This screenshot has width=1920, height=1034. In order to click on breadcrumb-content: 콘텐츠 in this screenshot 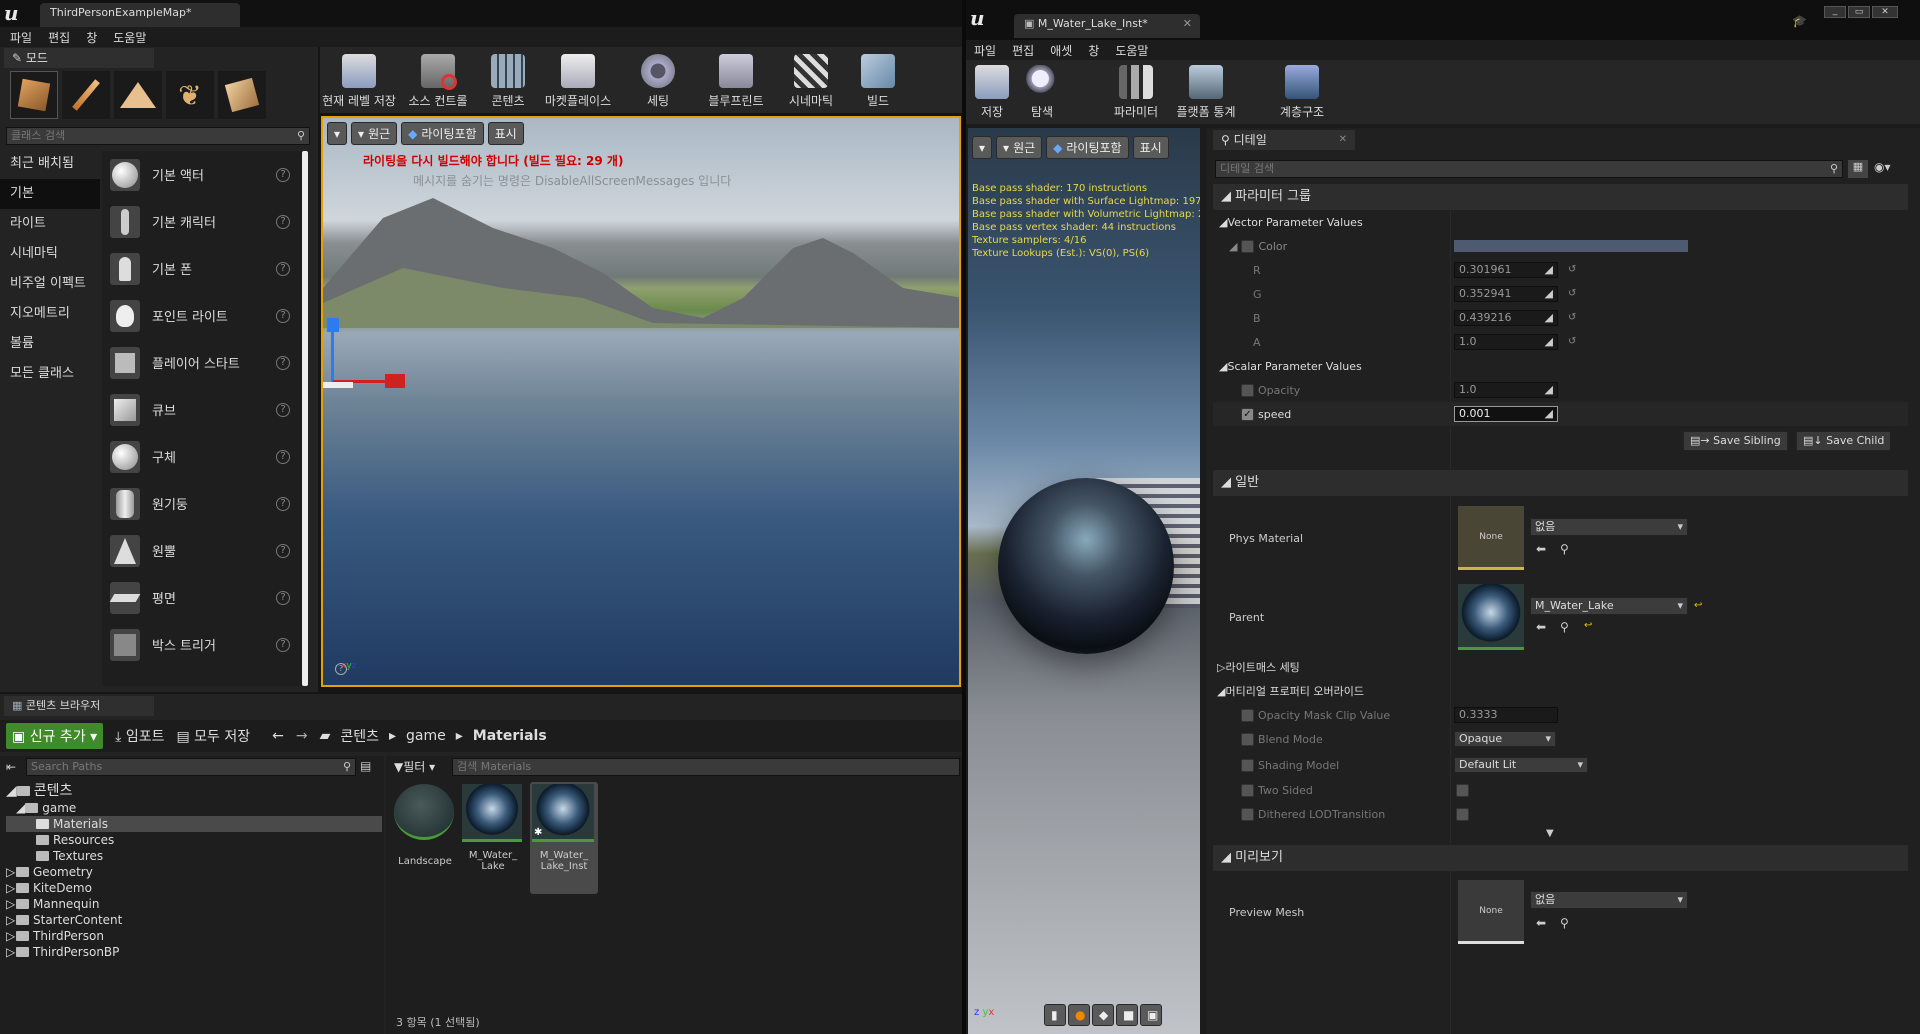, I will do `click(359, 736)`.